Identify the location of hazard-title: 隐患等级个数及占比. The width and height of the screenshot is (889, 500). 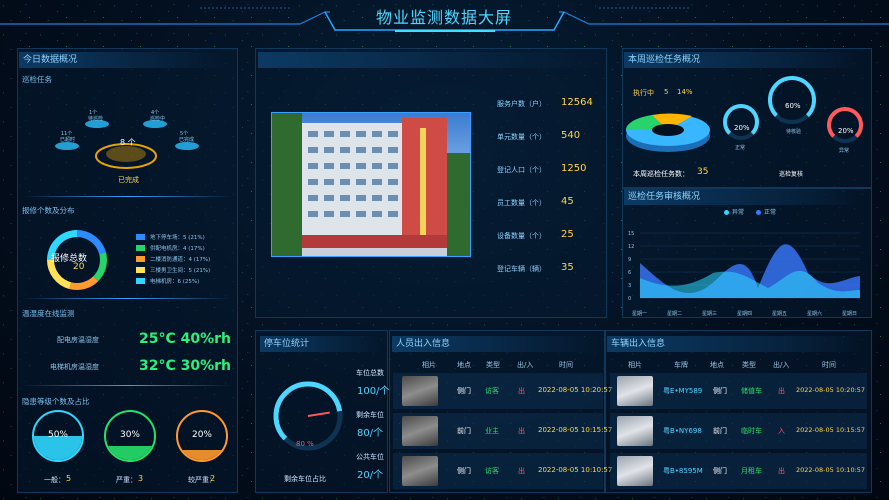
(56, 401).